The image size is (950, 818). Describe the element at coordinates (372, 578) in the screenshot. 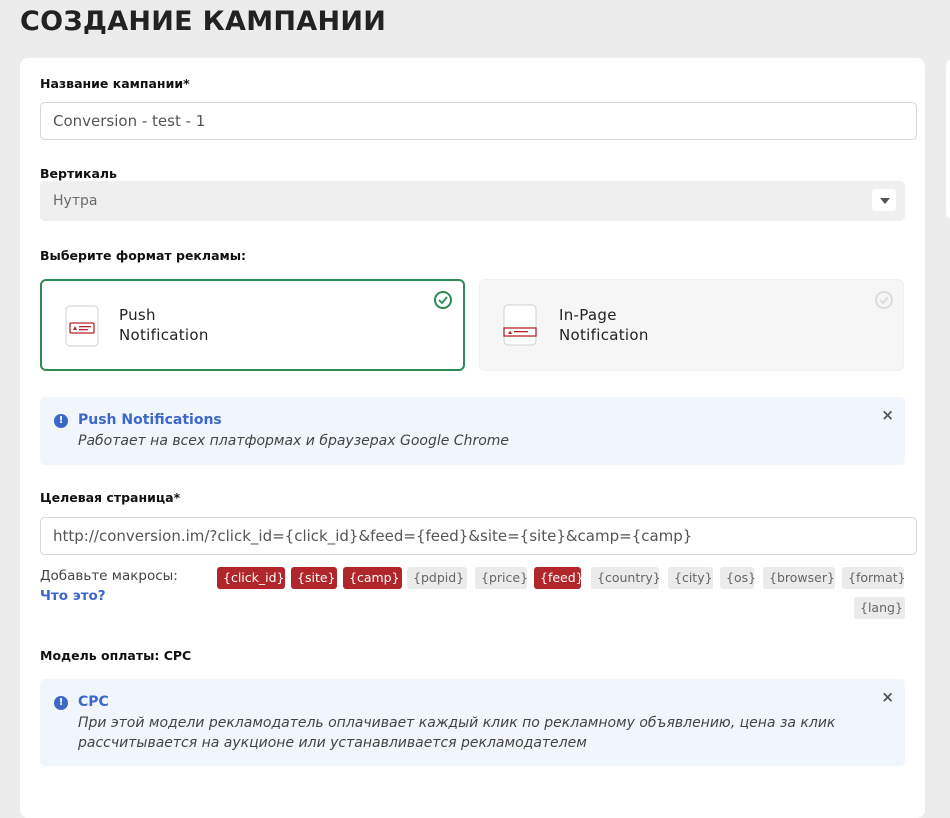

I see `macro-chip: {camp}` at that location.